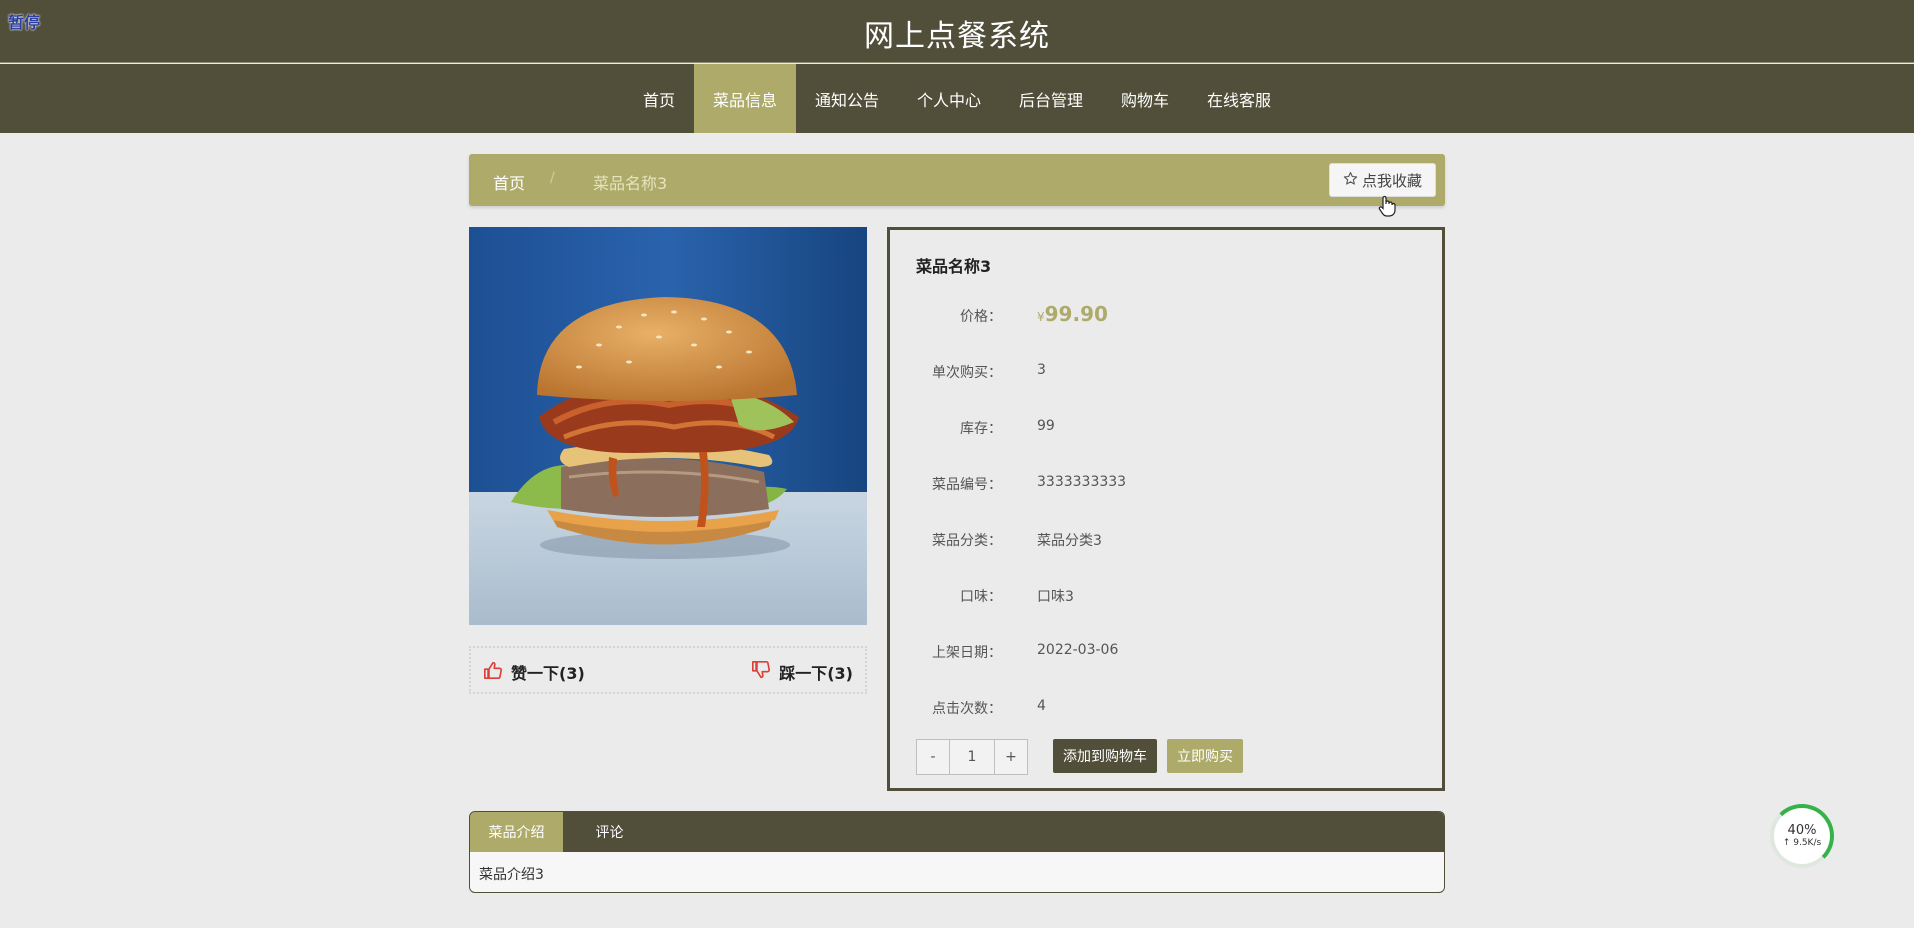 The image size is (1914, 928). I want to click on tab-content: 菜品介绍3, so click(511, 875).